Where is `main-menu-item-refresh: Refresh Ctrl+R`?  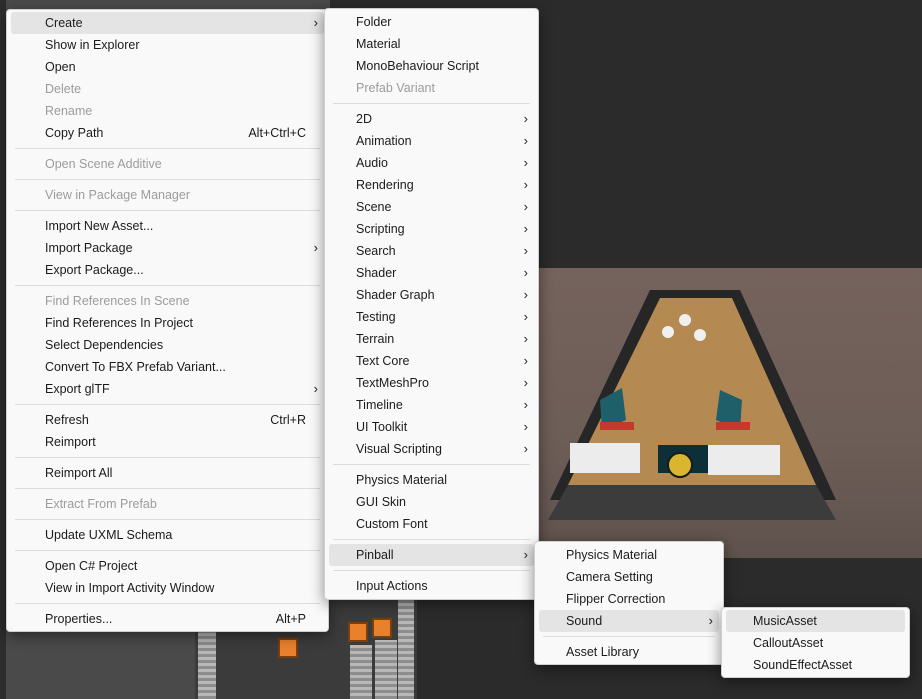 main-menu-item-refresh: Refresh Ctrl+R is located at coordinates (167, 420).